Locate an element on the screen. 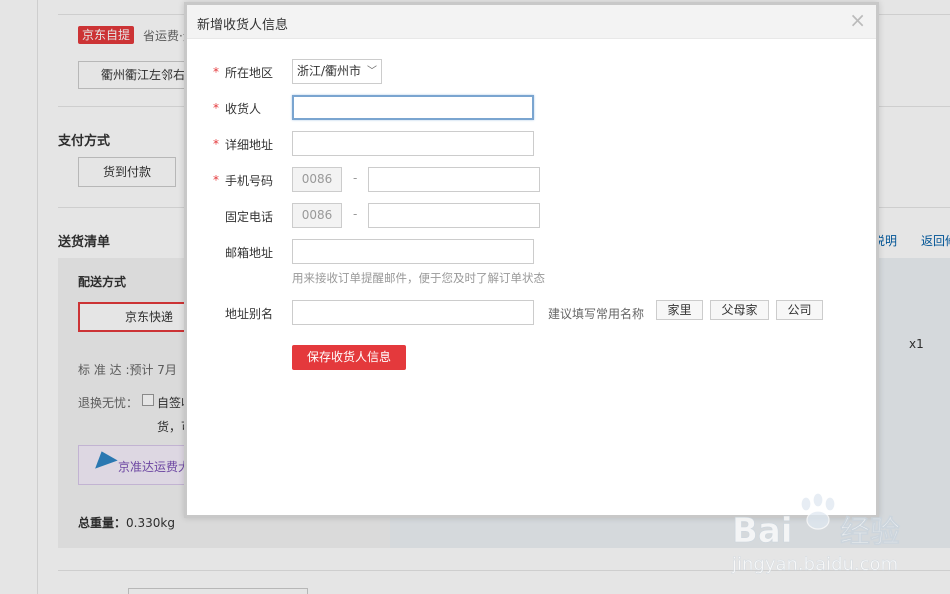  watermark-url: jingyan.baidu.com is located at coordinates (814, 564).